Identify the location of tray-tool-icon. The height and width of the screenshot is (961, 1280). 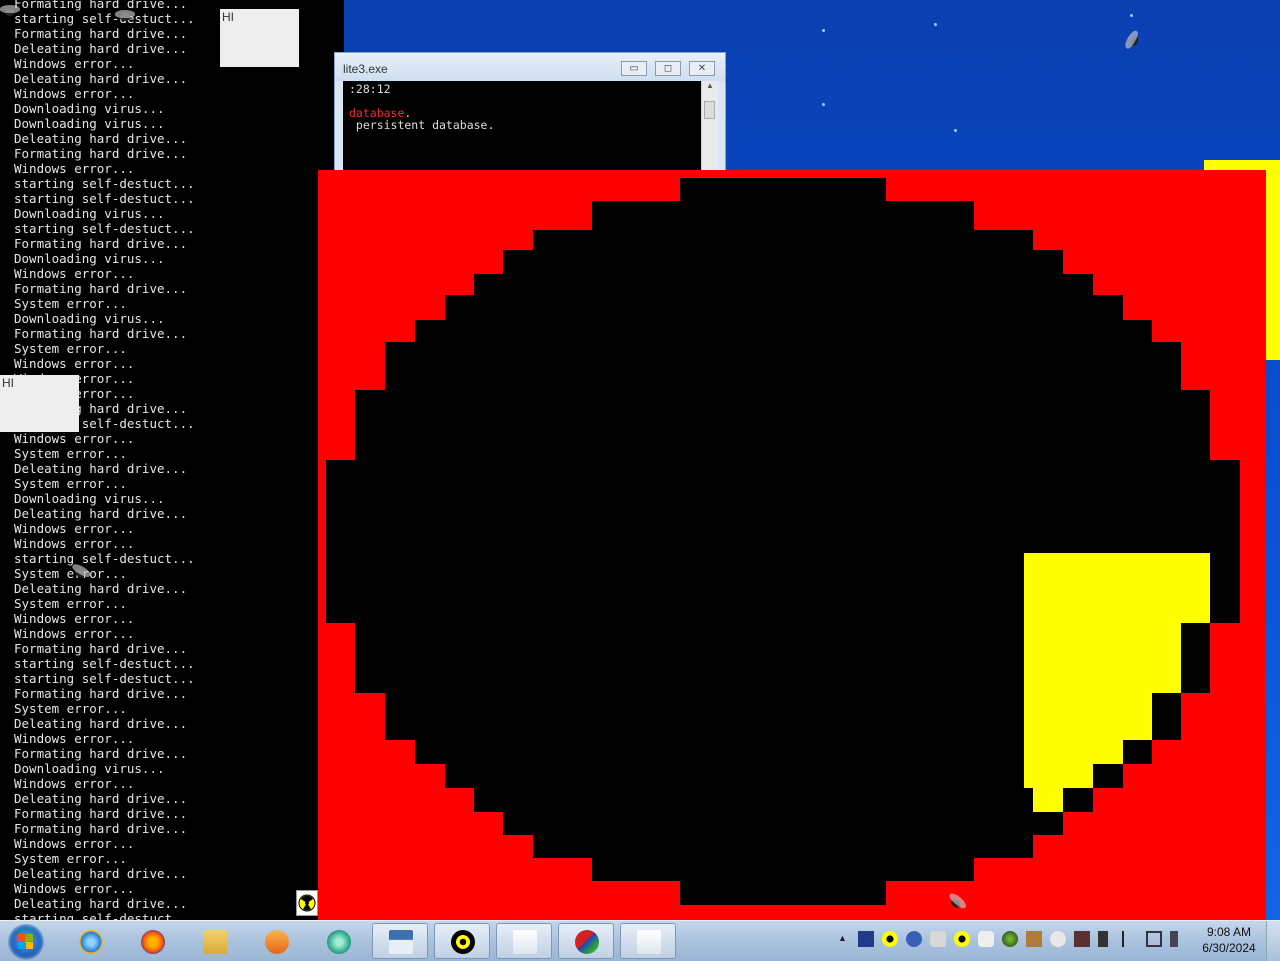
(1103, 939).